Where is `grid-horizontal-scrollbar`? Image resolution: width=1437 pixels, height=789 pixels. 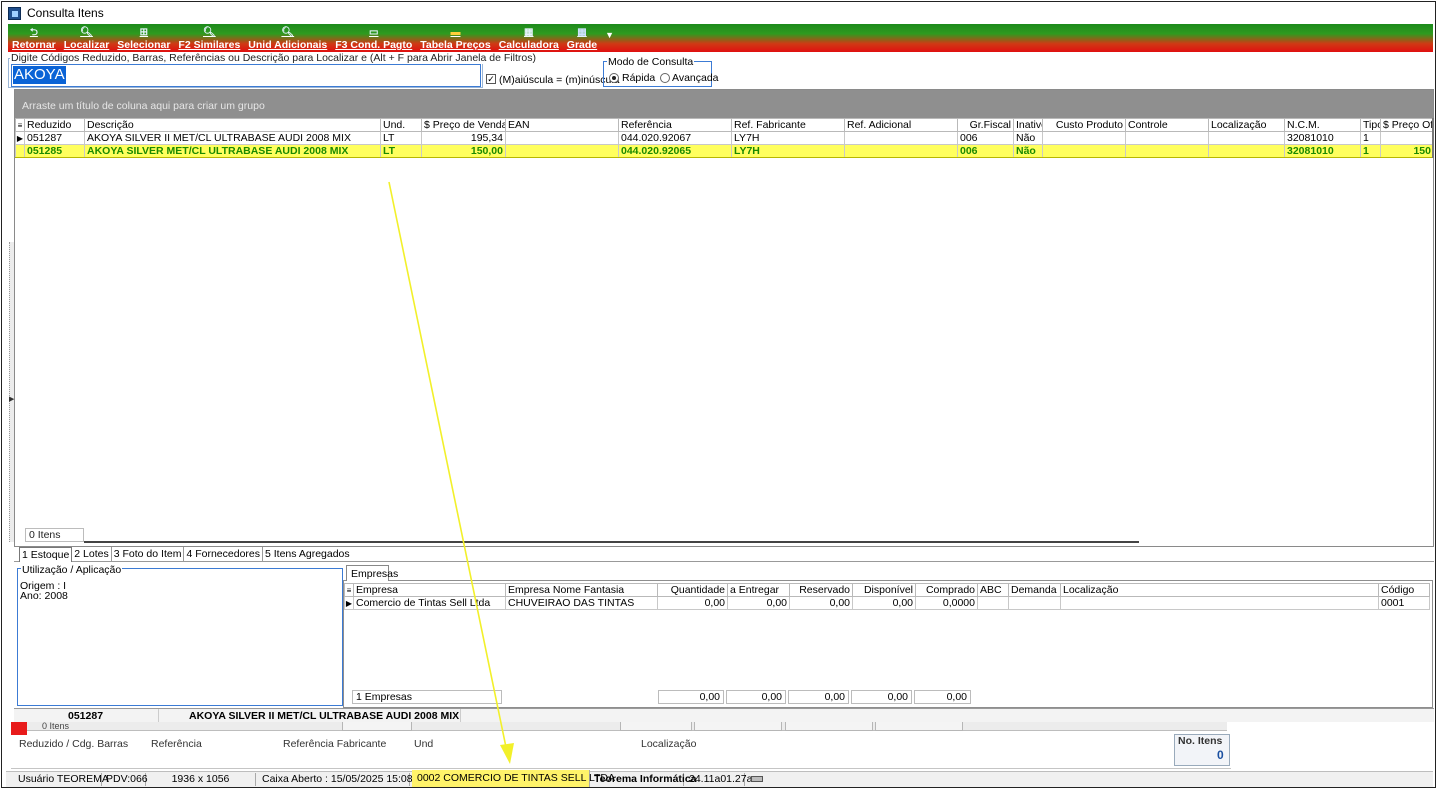
grid-horizontal-scrollbar is located at coordinates (611, 542).